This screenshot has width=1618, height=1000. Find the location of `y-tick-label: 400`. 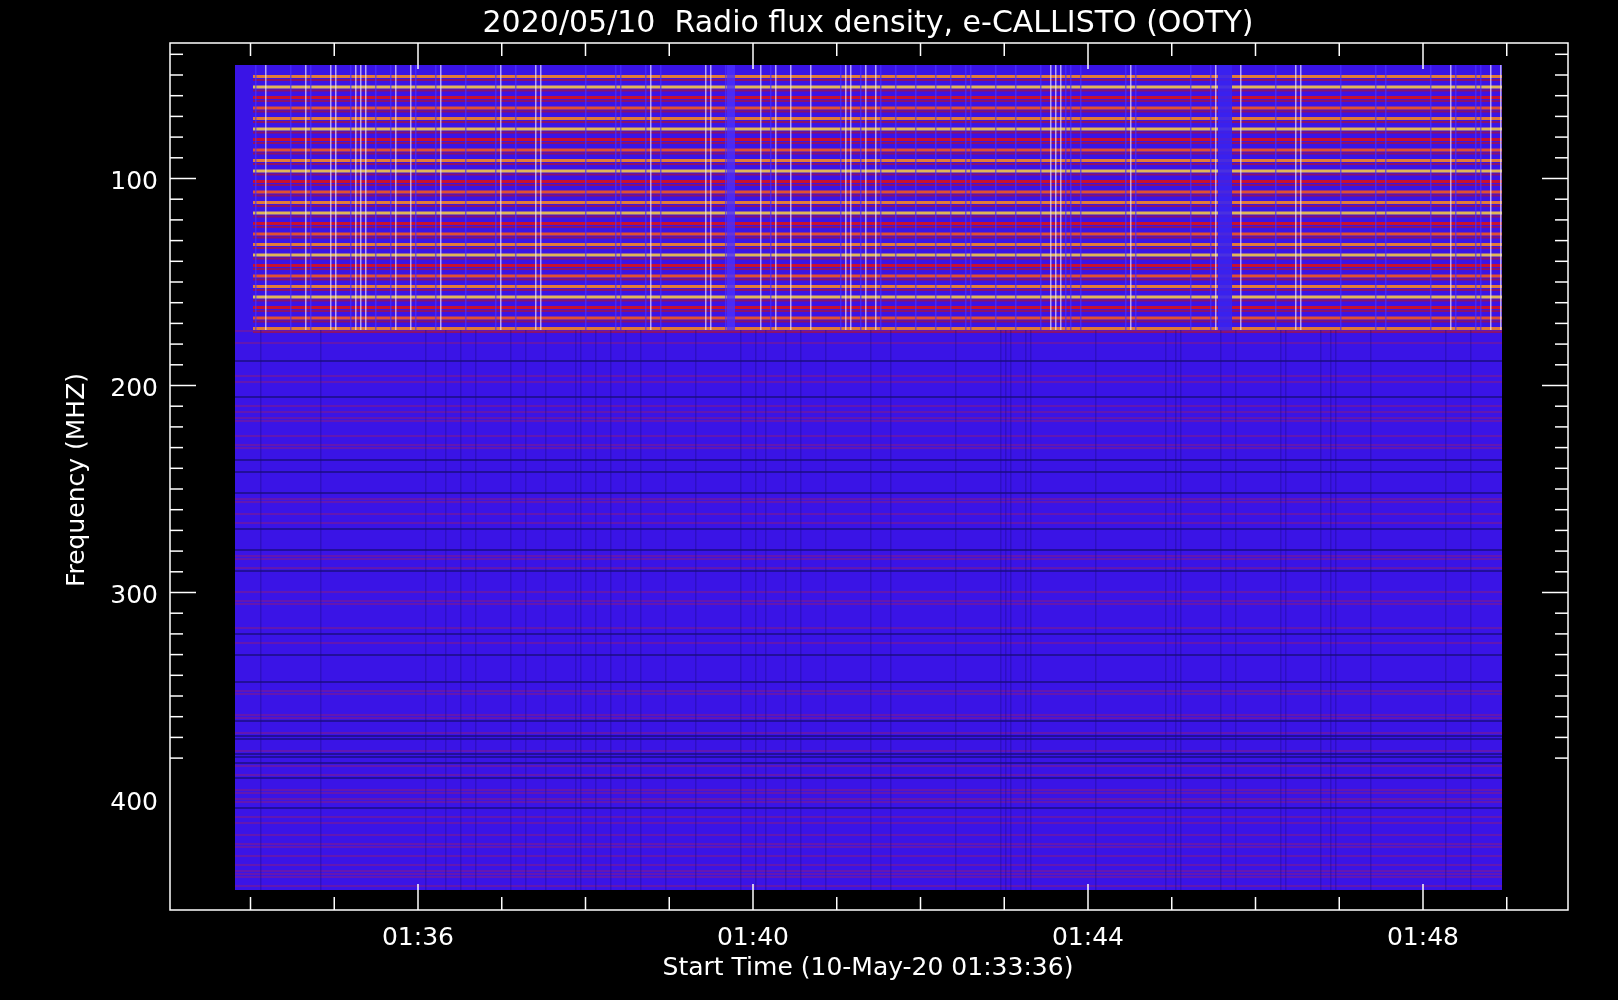

y-tick-label: 400 is located at coordinates (134, 801).